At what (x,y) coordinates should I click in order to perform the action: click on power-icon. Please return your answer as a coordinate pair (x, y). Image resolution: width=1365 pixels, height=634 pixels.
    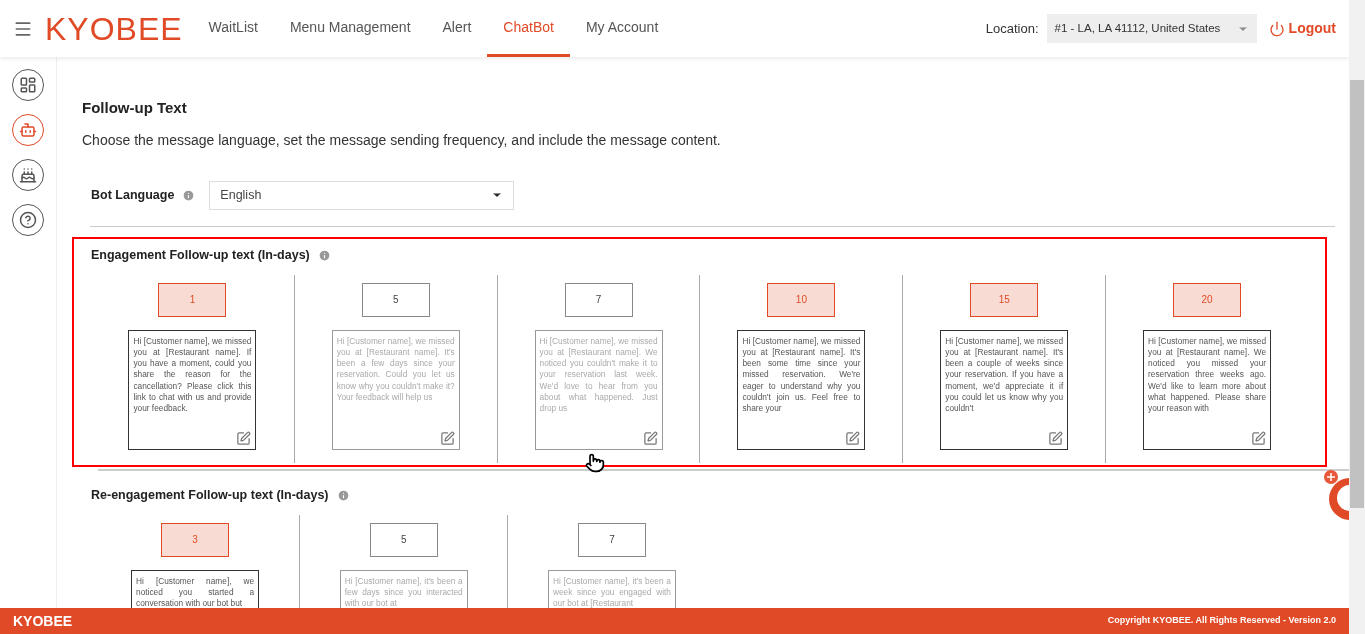
    Looking at the image, I should click on (1276, 28).